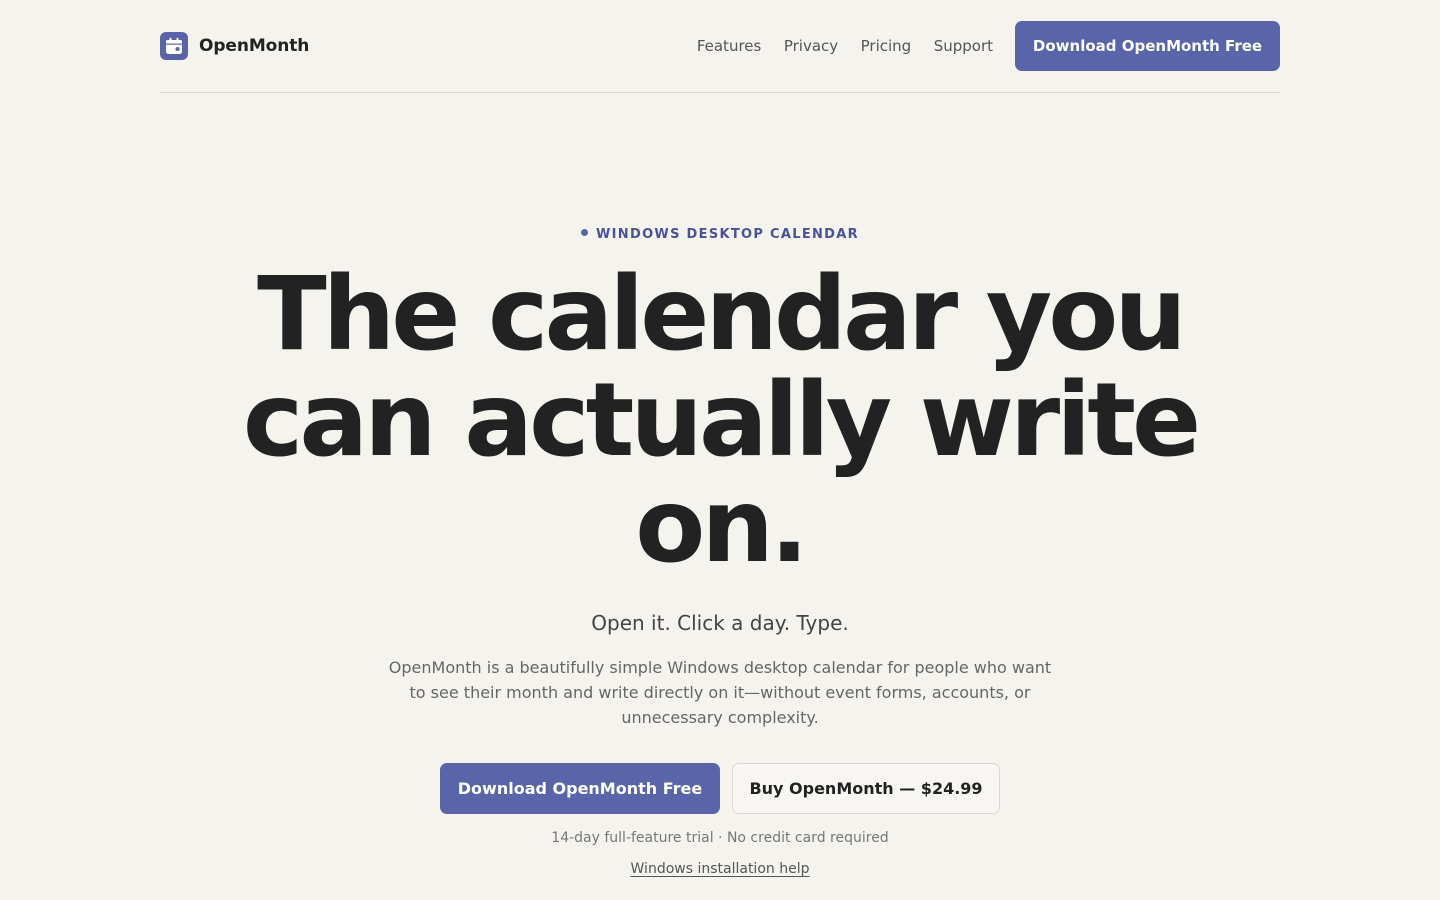 Image resolution: width=1440 pixels, height=900 pixels. I want to click on headline-line-2: can actually write, so click(721, 420).